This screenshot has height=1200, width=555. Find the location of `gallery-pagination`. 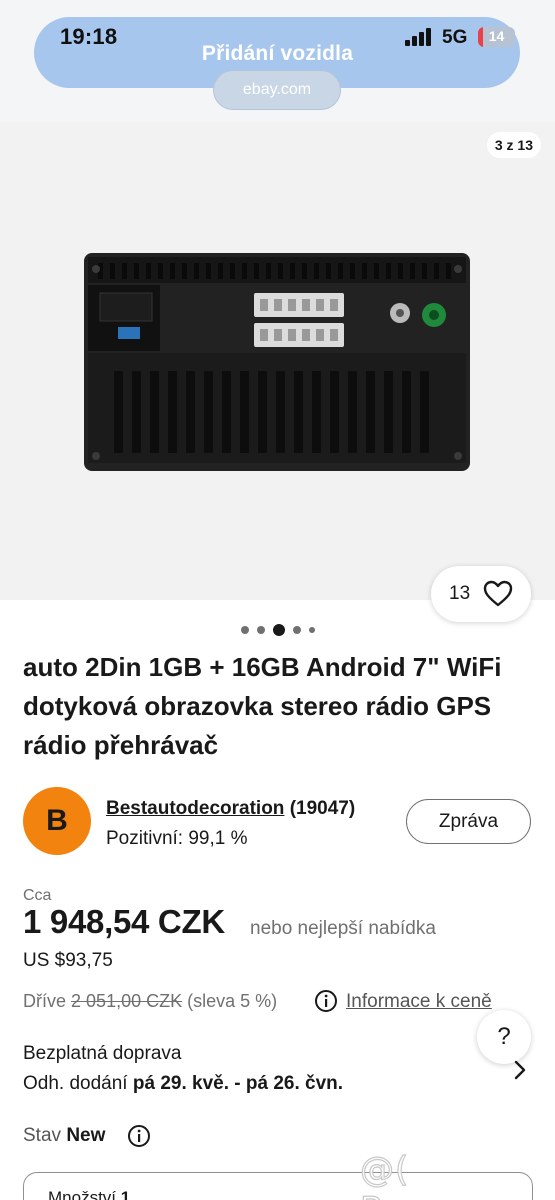

gallery-pagination is located at coordinates (277, 628).